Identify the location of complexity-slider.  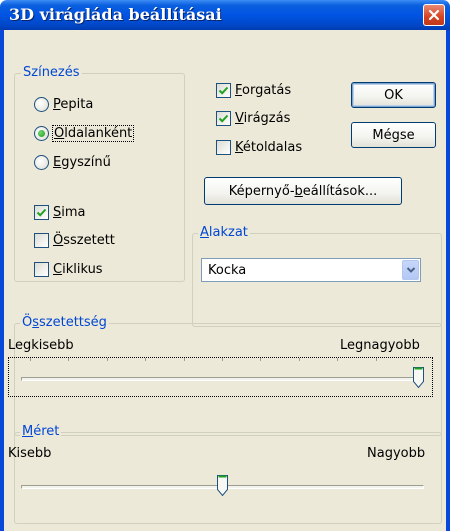
(220, 377).